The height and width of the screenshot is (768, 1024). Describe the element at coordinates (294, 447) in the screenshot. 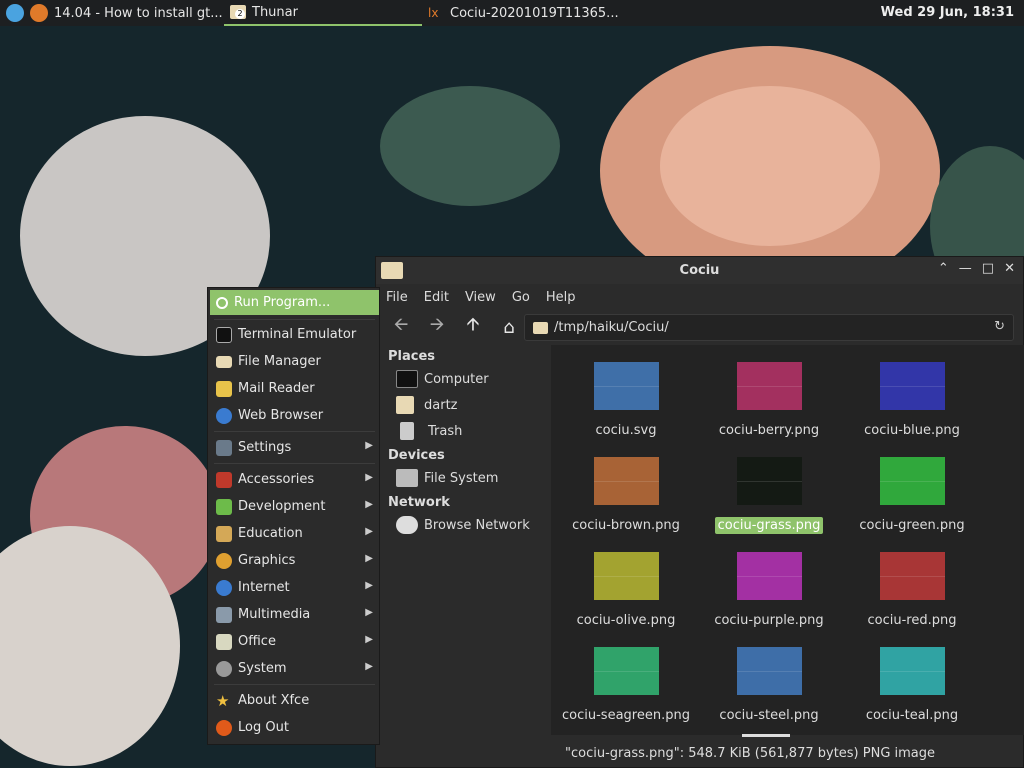

I see `menu-item-settings: Settings ▶` at that location.